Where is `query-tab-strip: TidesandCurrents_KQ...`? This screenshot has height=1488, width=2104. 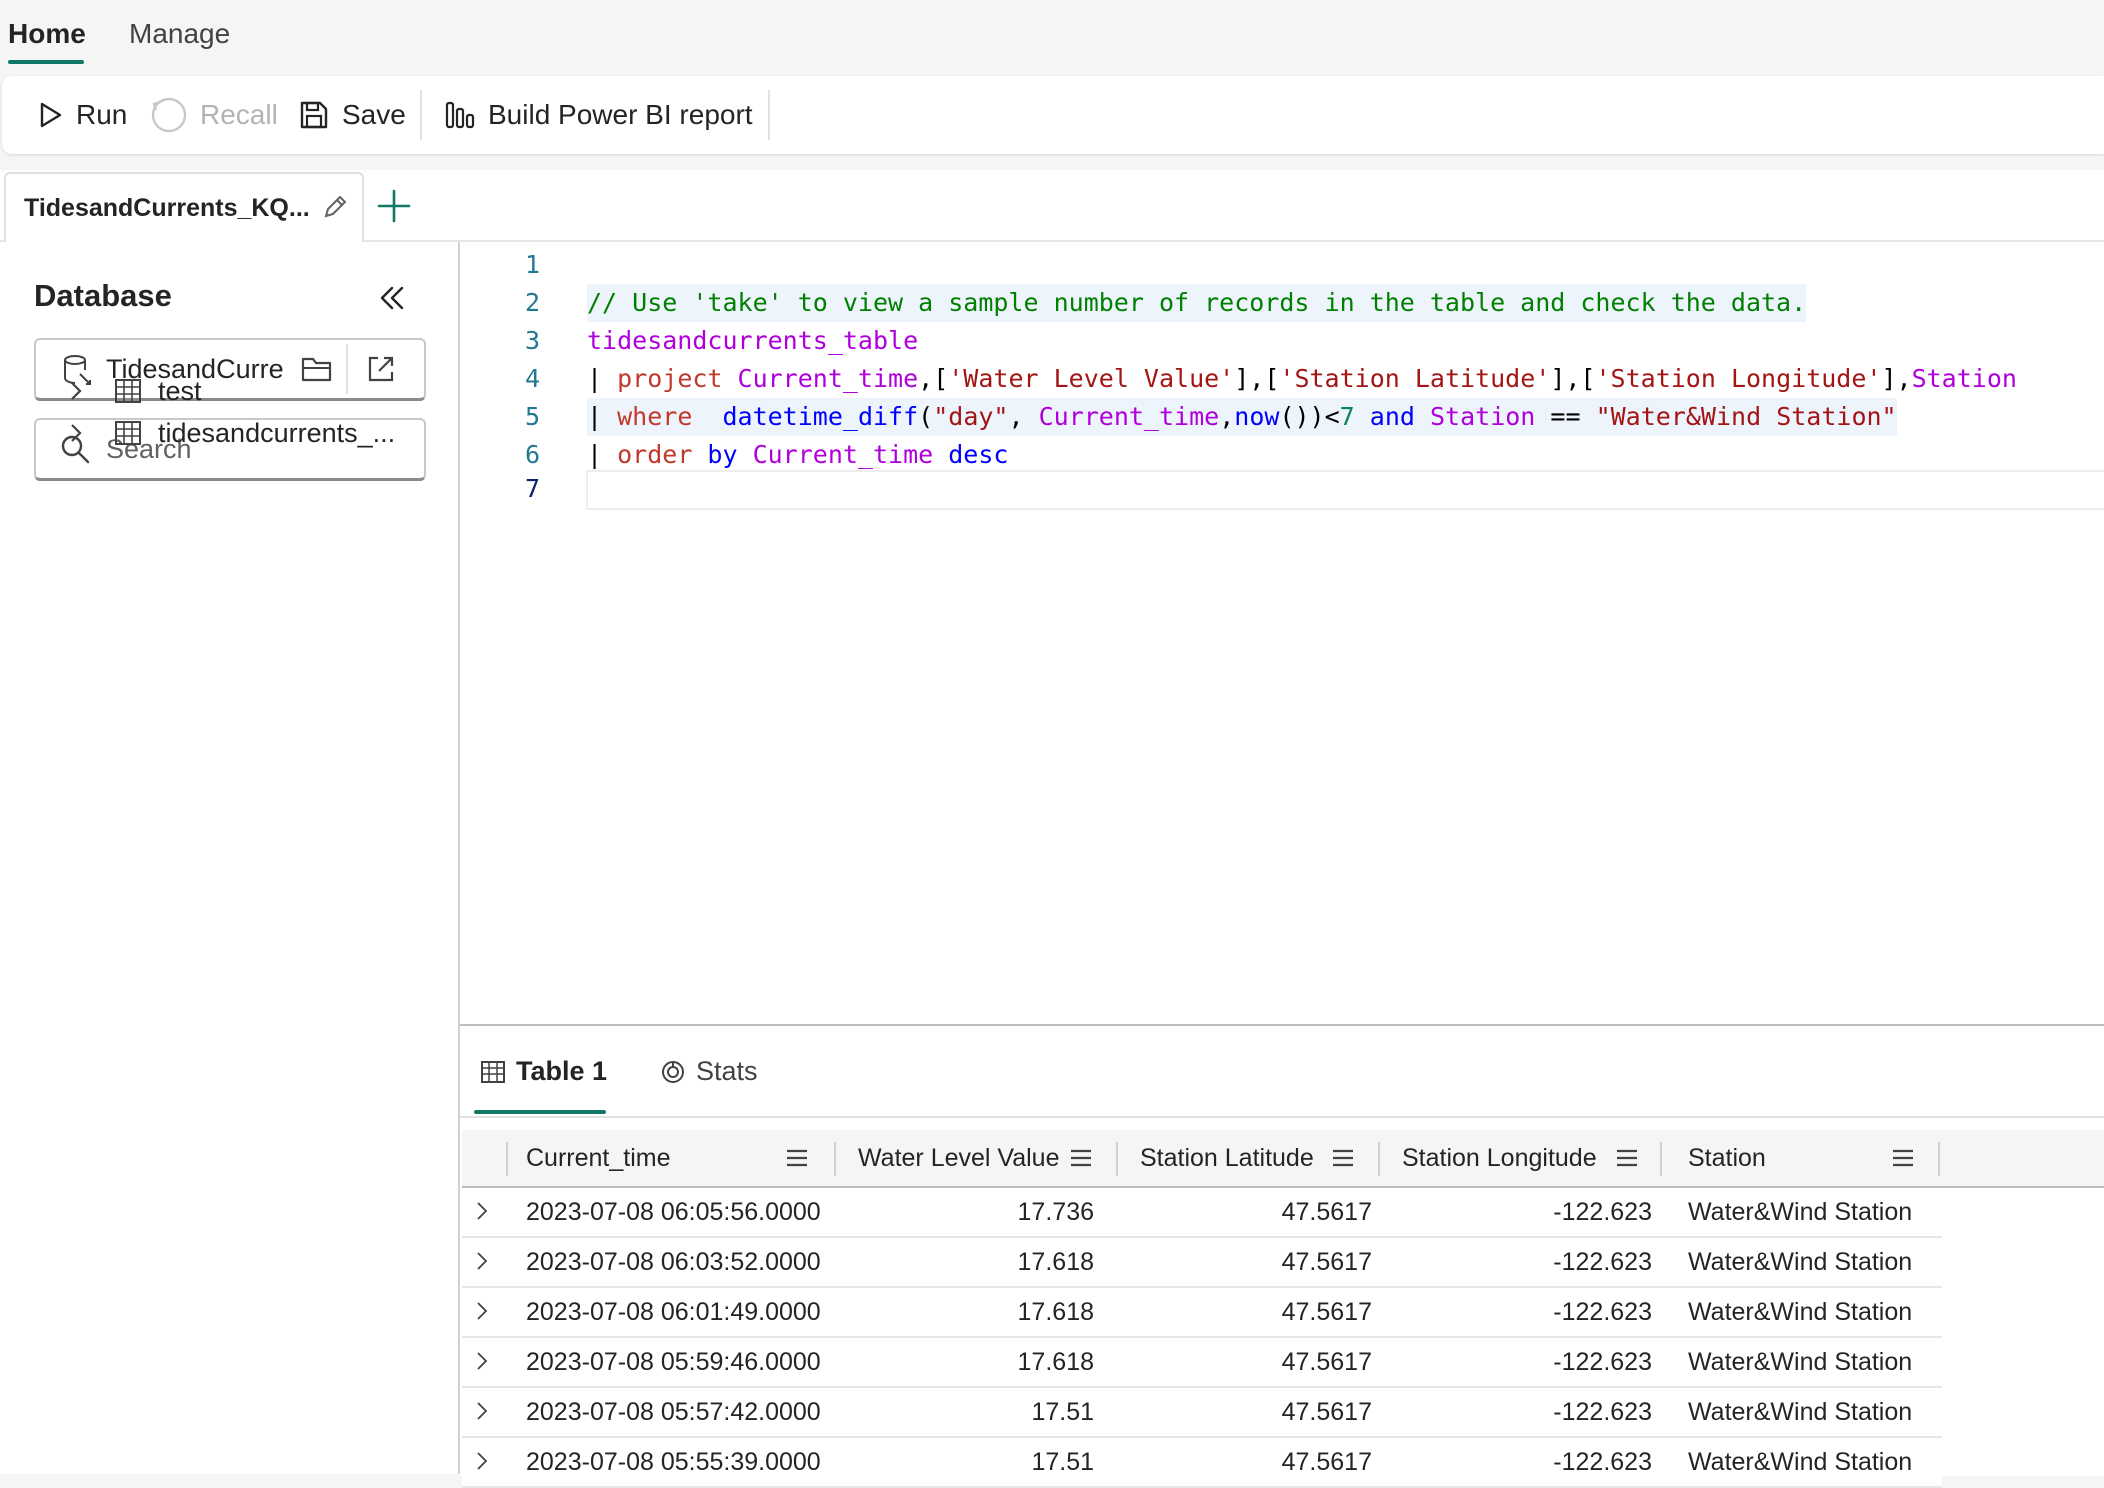
query-tab-strip: TidesandCurrents_KQ... is located at coordinates (1052, 206).